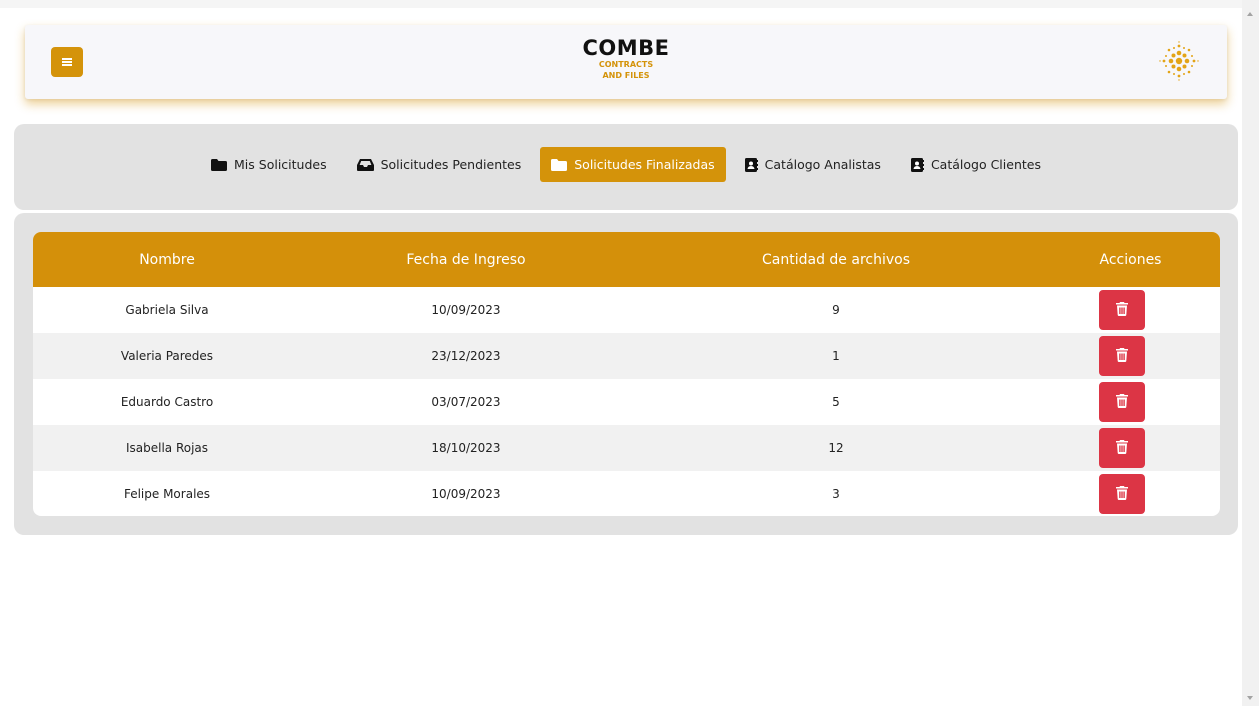  I want to click on column-header-nombre: Nombre, so click(167, 260).